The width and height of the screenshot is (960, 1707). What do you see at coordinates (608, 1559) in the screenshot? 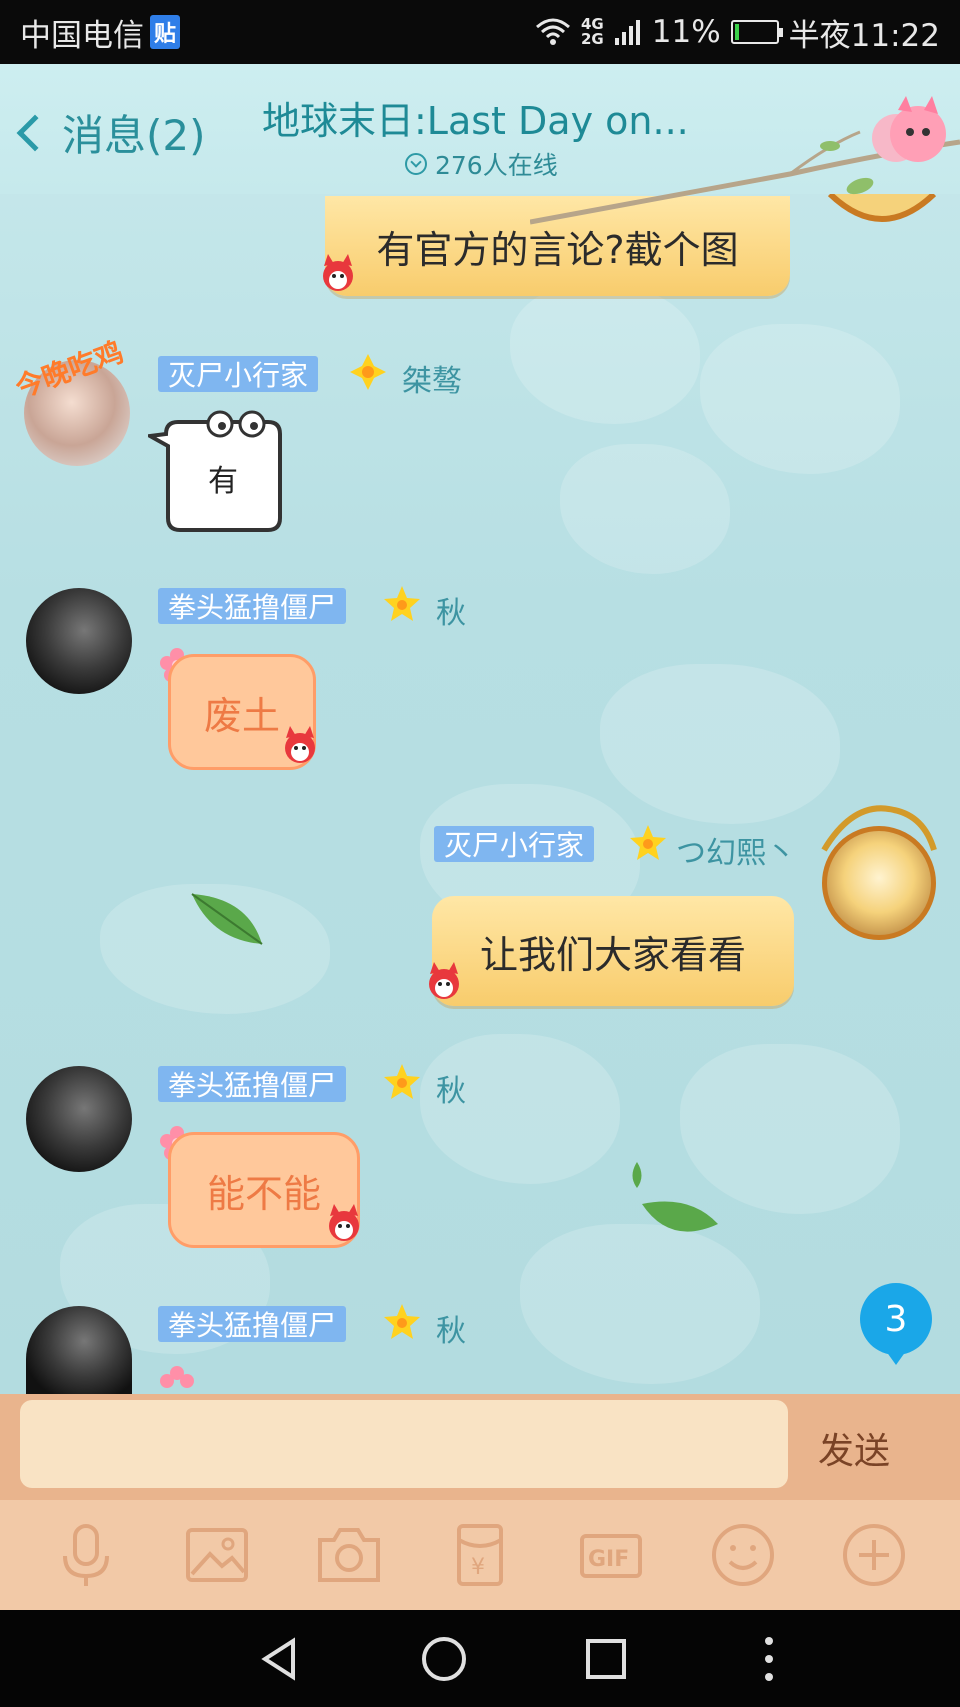
I see `gif-label: GIF` at bounding box center [608, 1559].